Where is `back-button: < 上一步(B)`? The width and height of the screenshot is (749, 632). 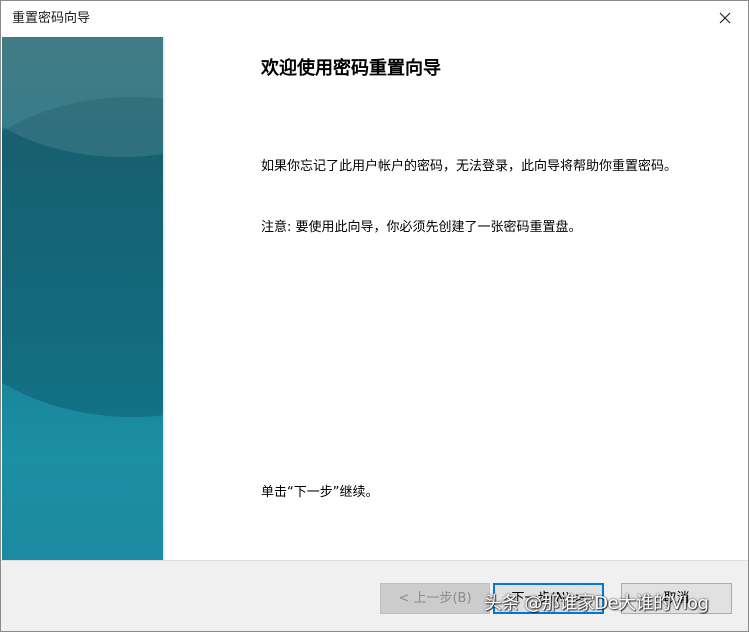 back-button: < 上一步(B) is located at coordinates (435, 598).